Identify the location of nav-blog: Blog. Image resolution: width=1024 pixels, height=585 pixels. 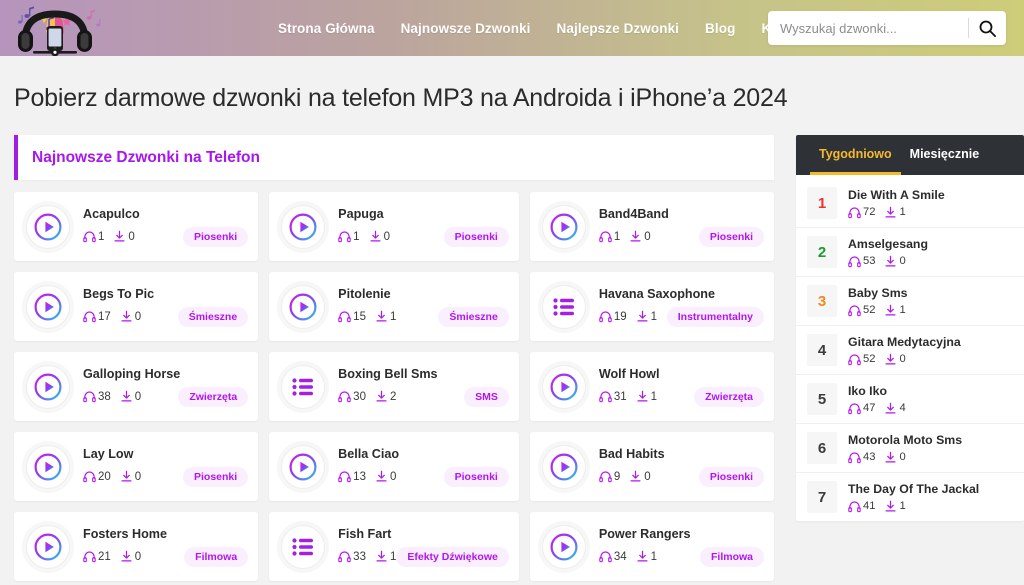
(720, 28).